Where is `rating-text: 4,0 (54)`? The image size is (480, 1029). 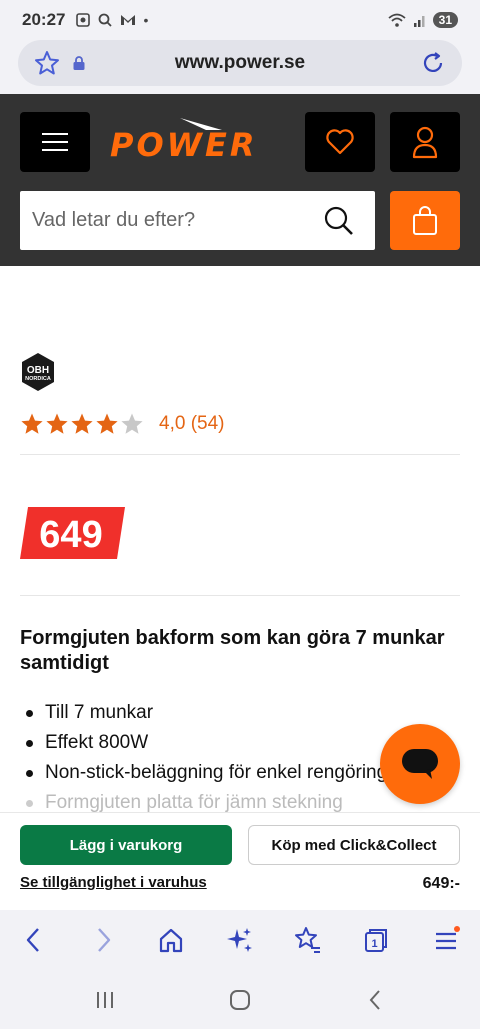 rating-text: 4,0 (54) is located at coordinates (191, 424).